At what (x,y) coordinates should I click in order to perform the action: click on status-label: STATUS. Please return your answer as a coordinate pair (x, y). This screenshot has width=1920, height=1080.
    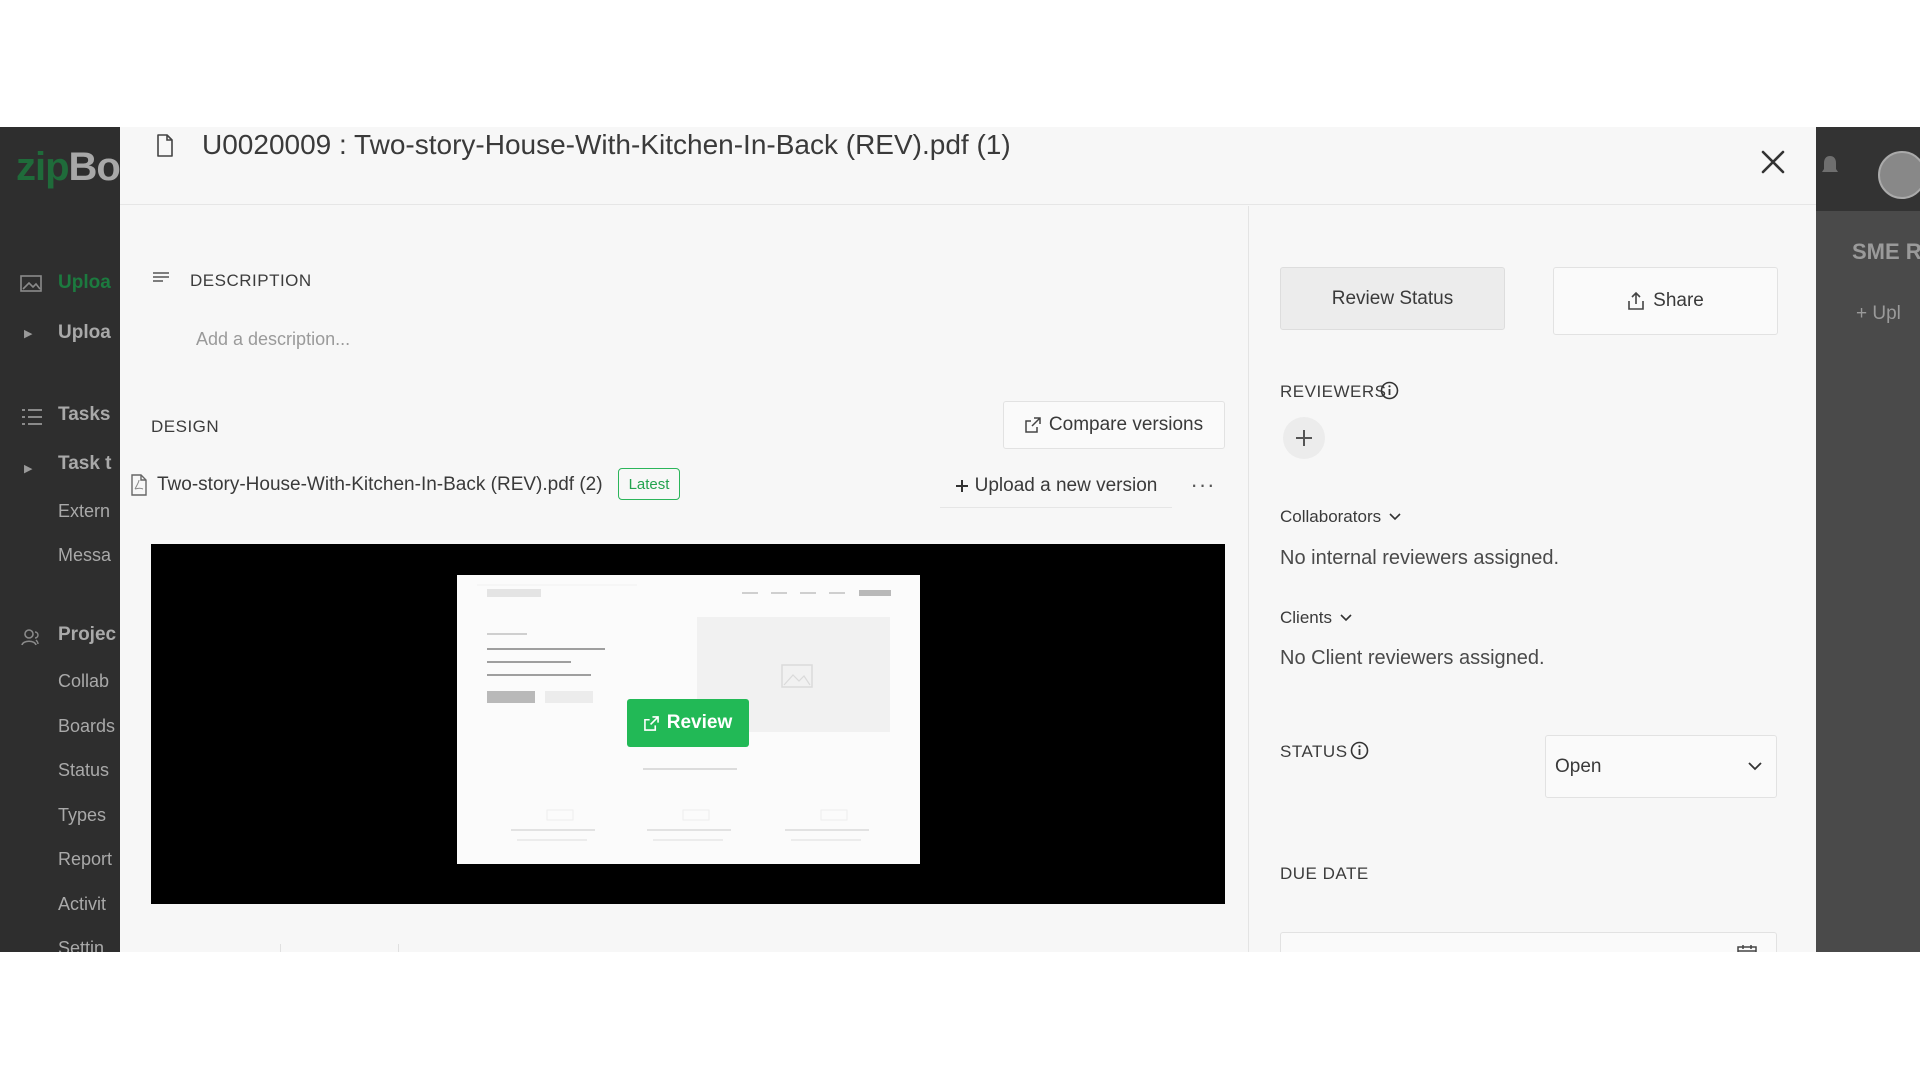
    Looking at the image, I should click on (1314, 751).